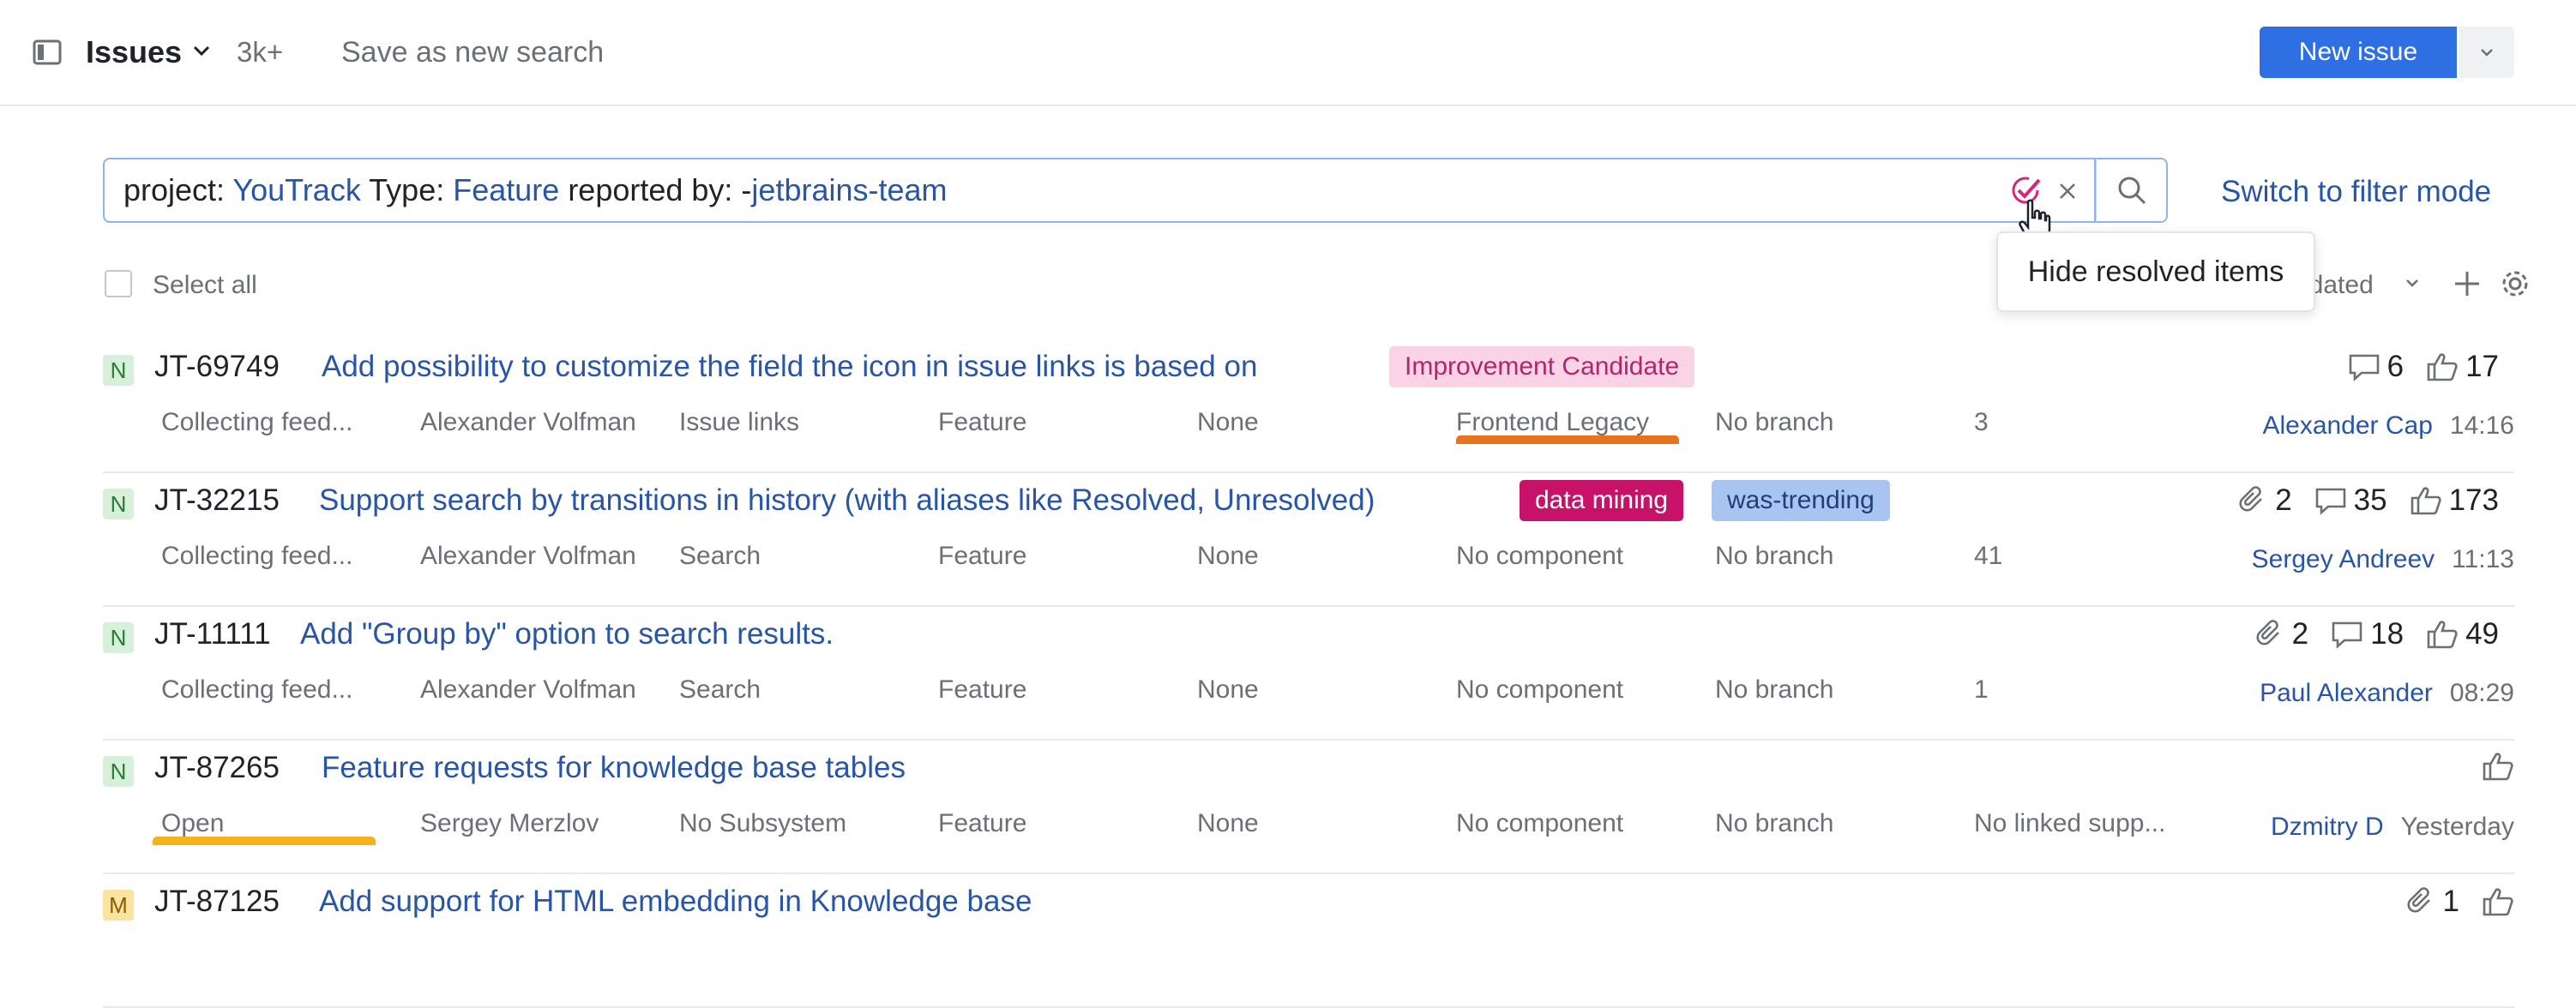 This screenshot has width=2576, height=1008. Describe the element at coordinates (118, 905) in the screenshot. I see `priority-badge: M` at that location.